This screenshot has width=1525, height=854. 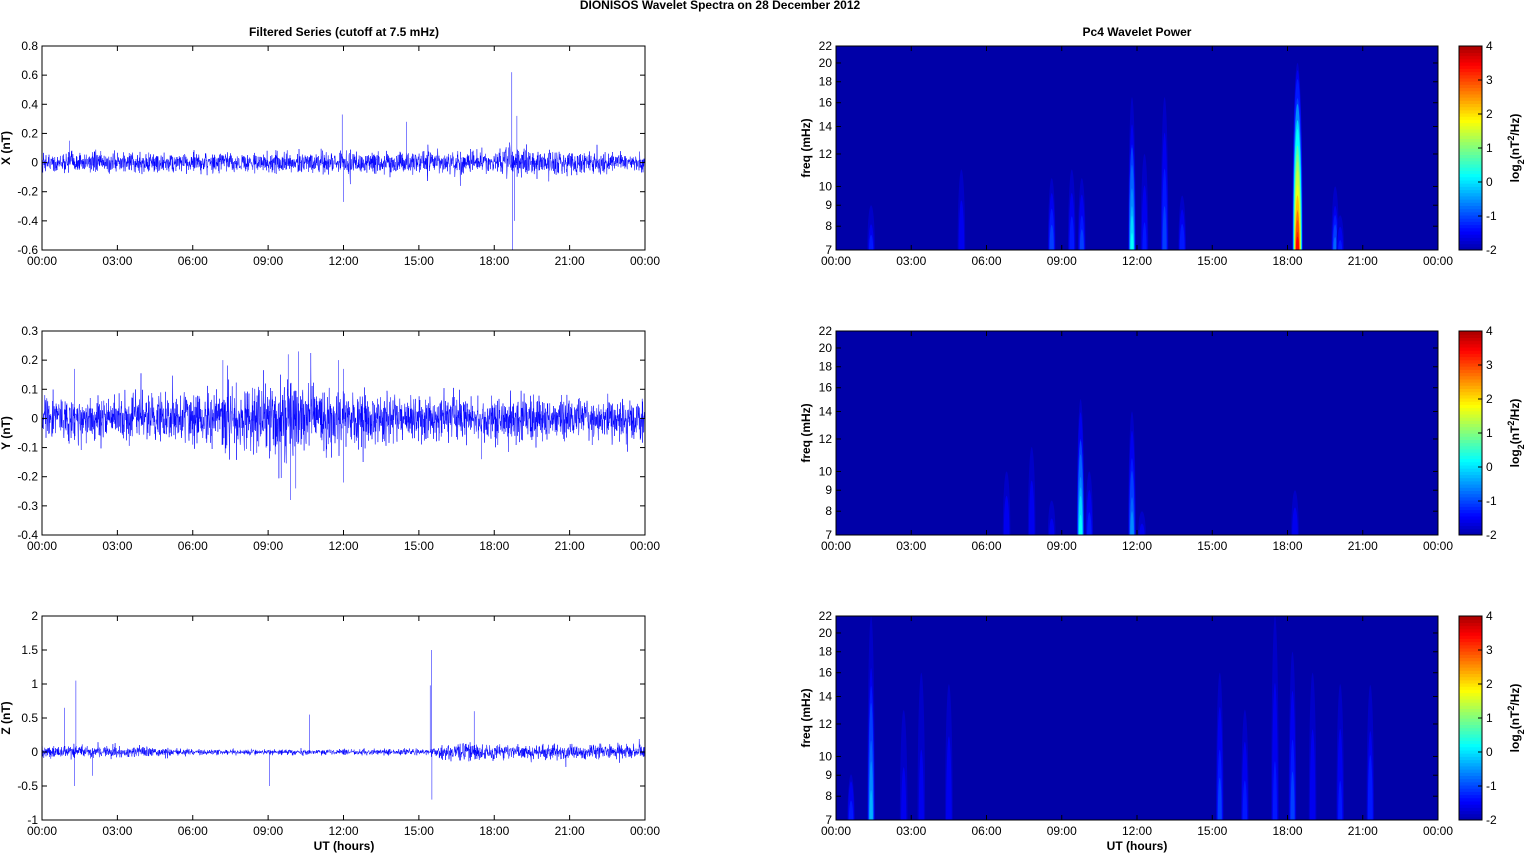 I want to click on y-tick-label: -0.1, so click(x=27, y=448).